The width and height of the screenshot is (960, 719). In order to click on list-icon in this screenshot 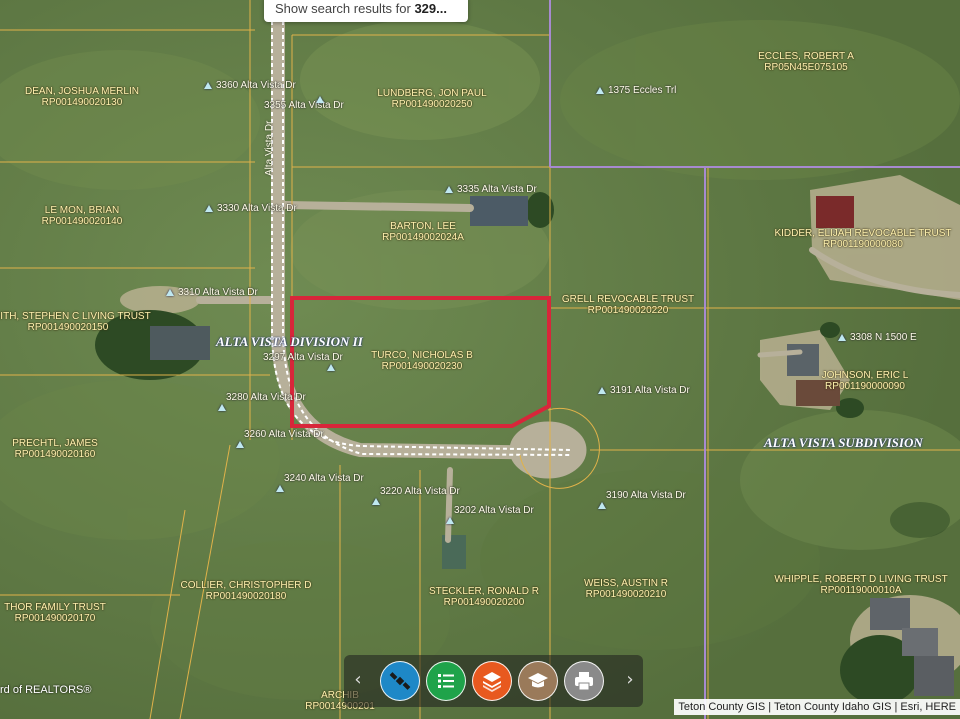, I will do `click(446, 681)`.